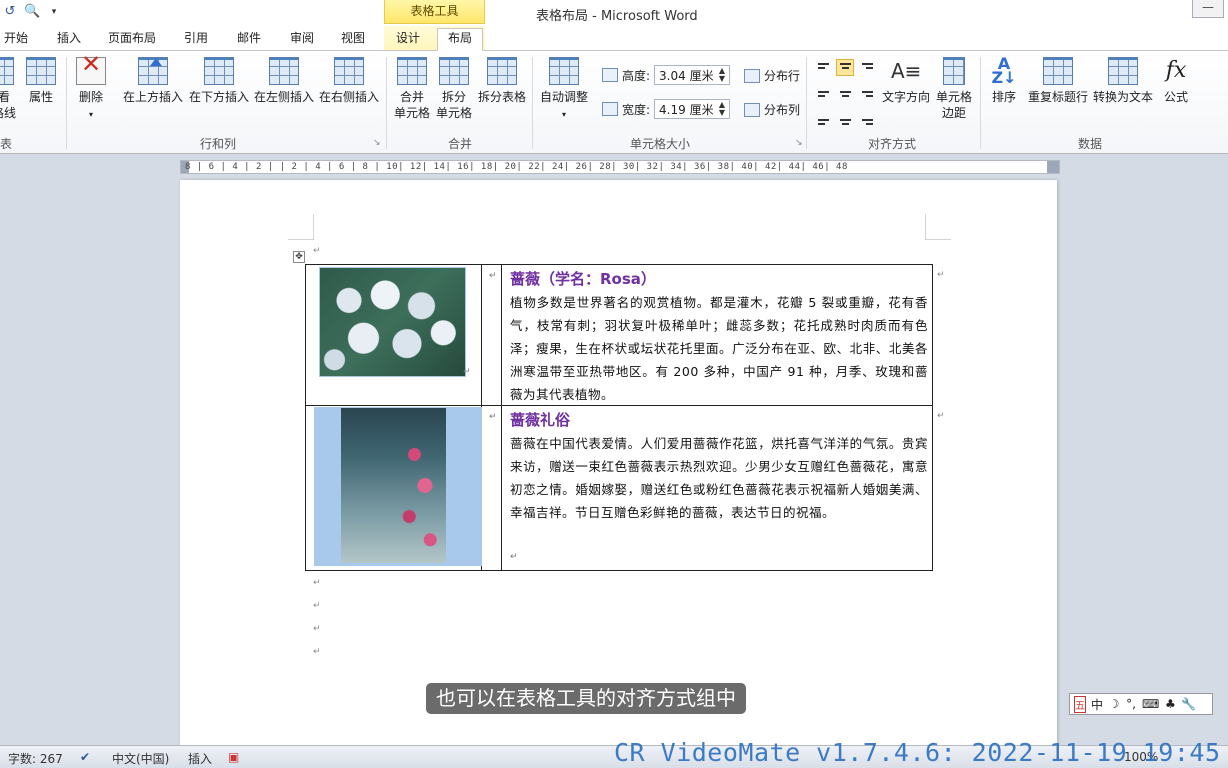  What do you see at coordinates (564, 90) in the screenshot?
I see `autofit-button: 自动调整 ▾` at bounding box center [564, 90].